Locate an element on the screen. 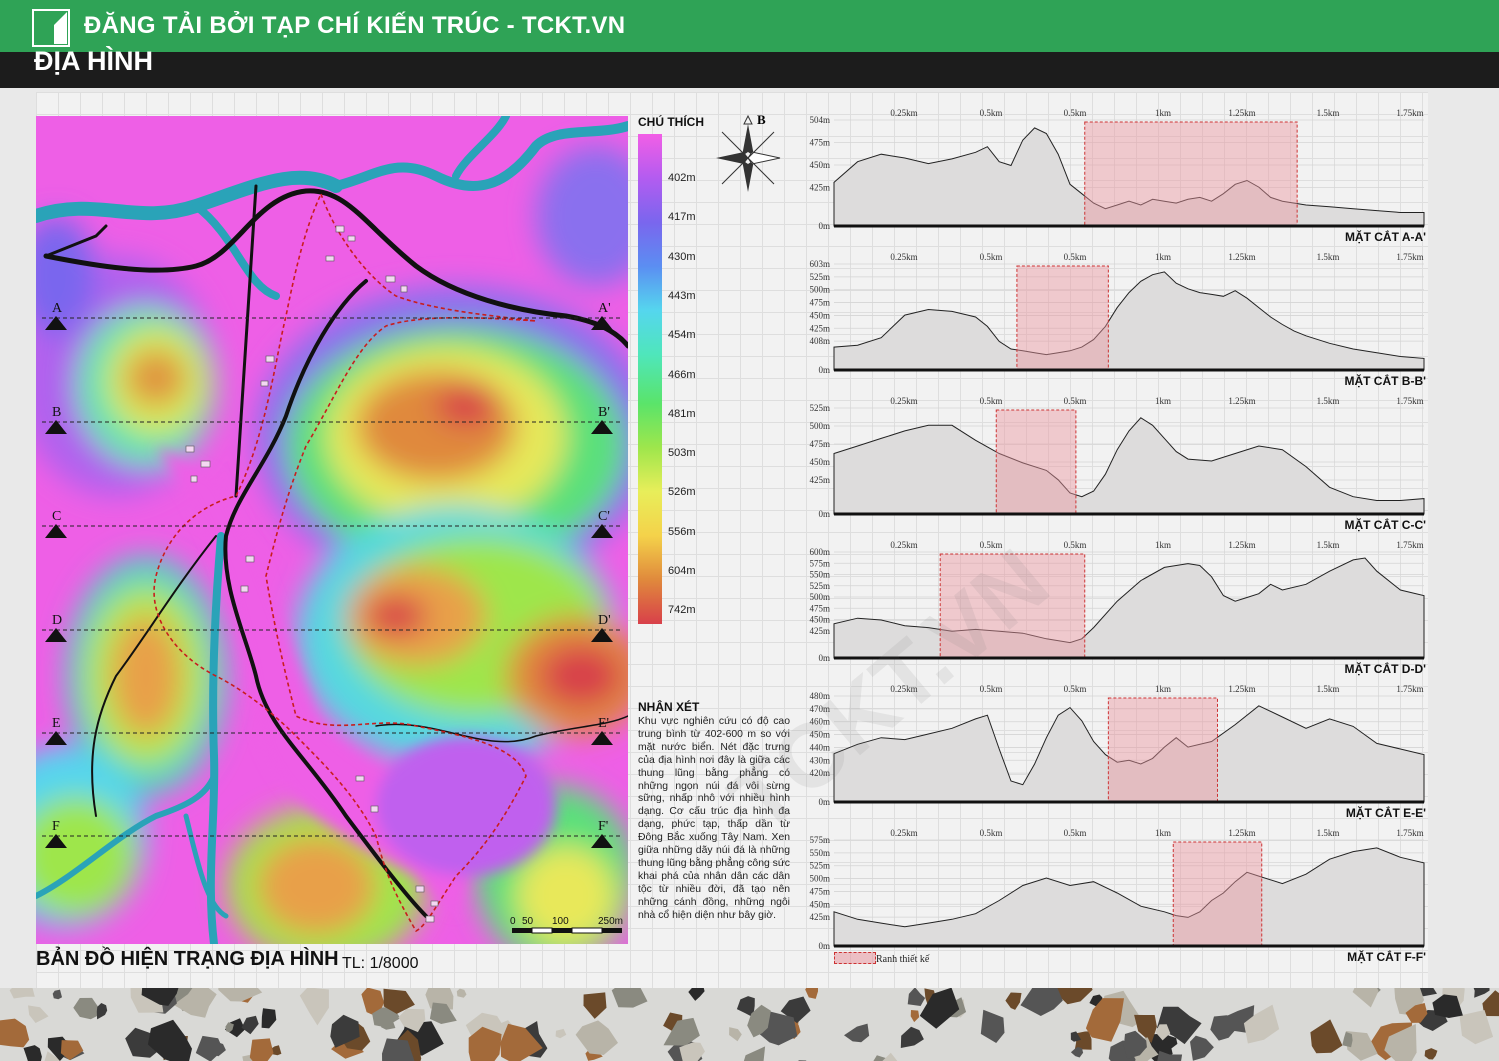 The width and height of the screenshot is (1499, 1061). section-title: MẶT CẮT D-D' is located at coordinates (1385, 668).